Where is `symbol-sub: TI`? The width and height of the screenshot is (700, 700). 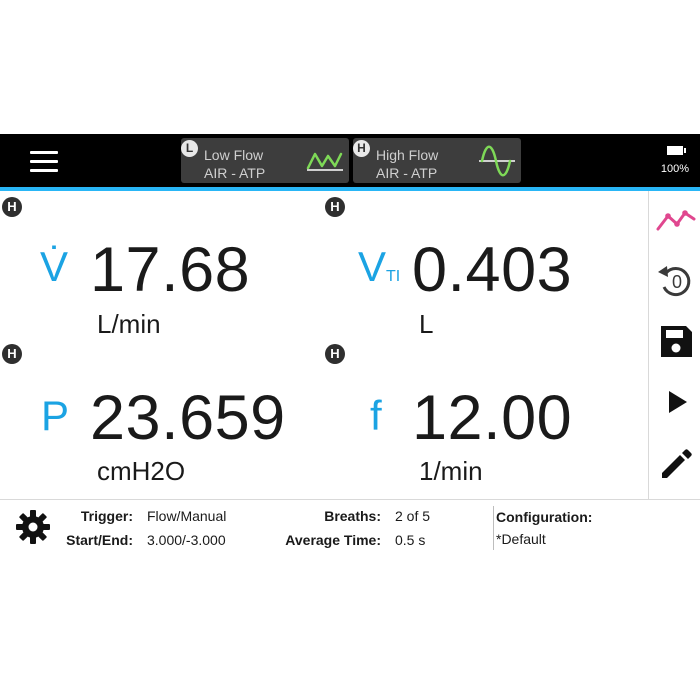 symbol-sub: TI is located at coordinates (393, 276).